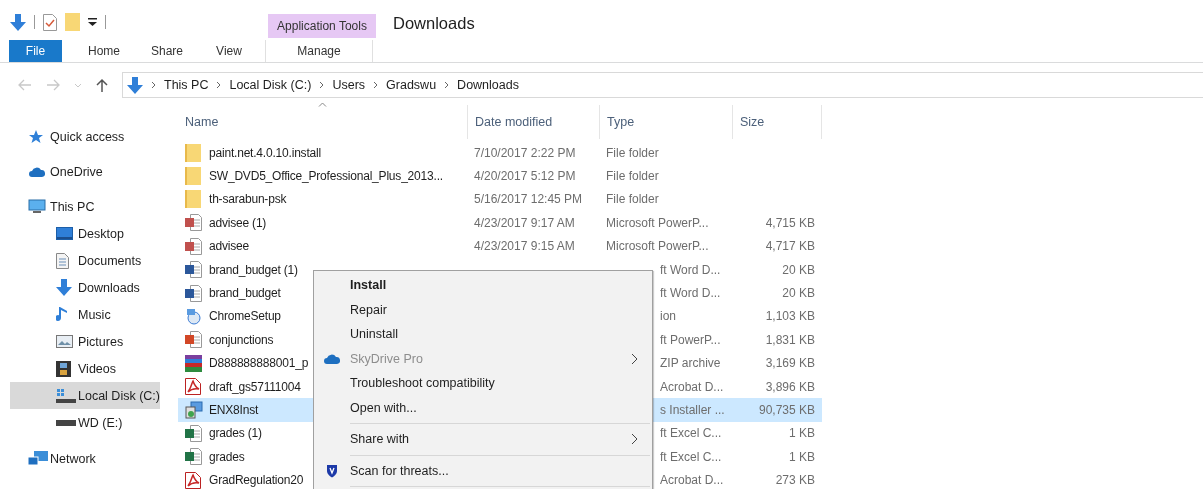 This screenshot has width=1203, height=489. What do you see at coordinates (255, 386) in the screenshot?
I see `file-name: draft_gs57111004` at bounding box center [255, 386].